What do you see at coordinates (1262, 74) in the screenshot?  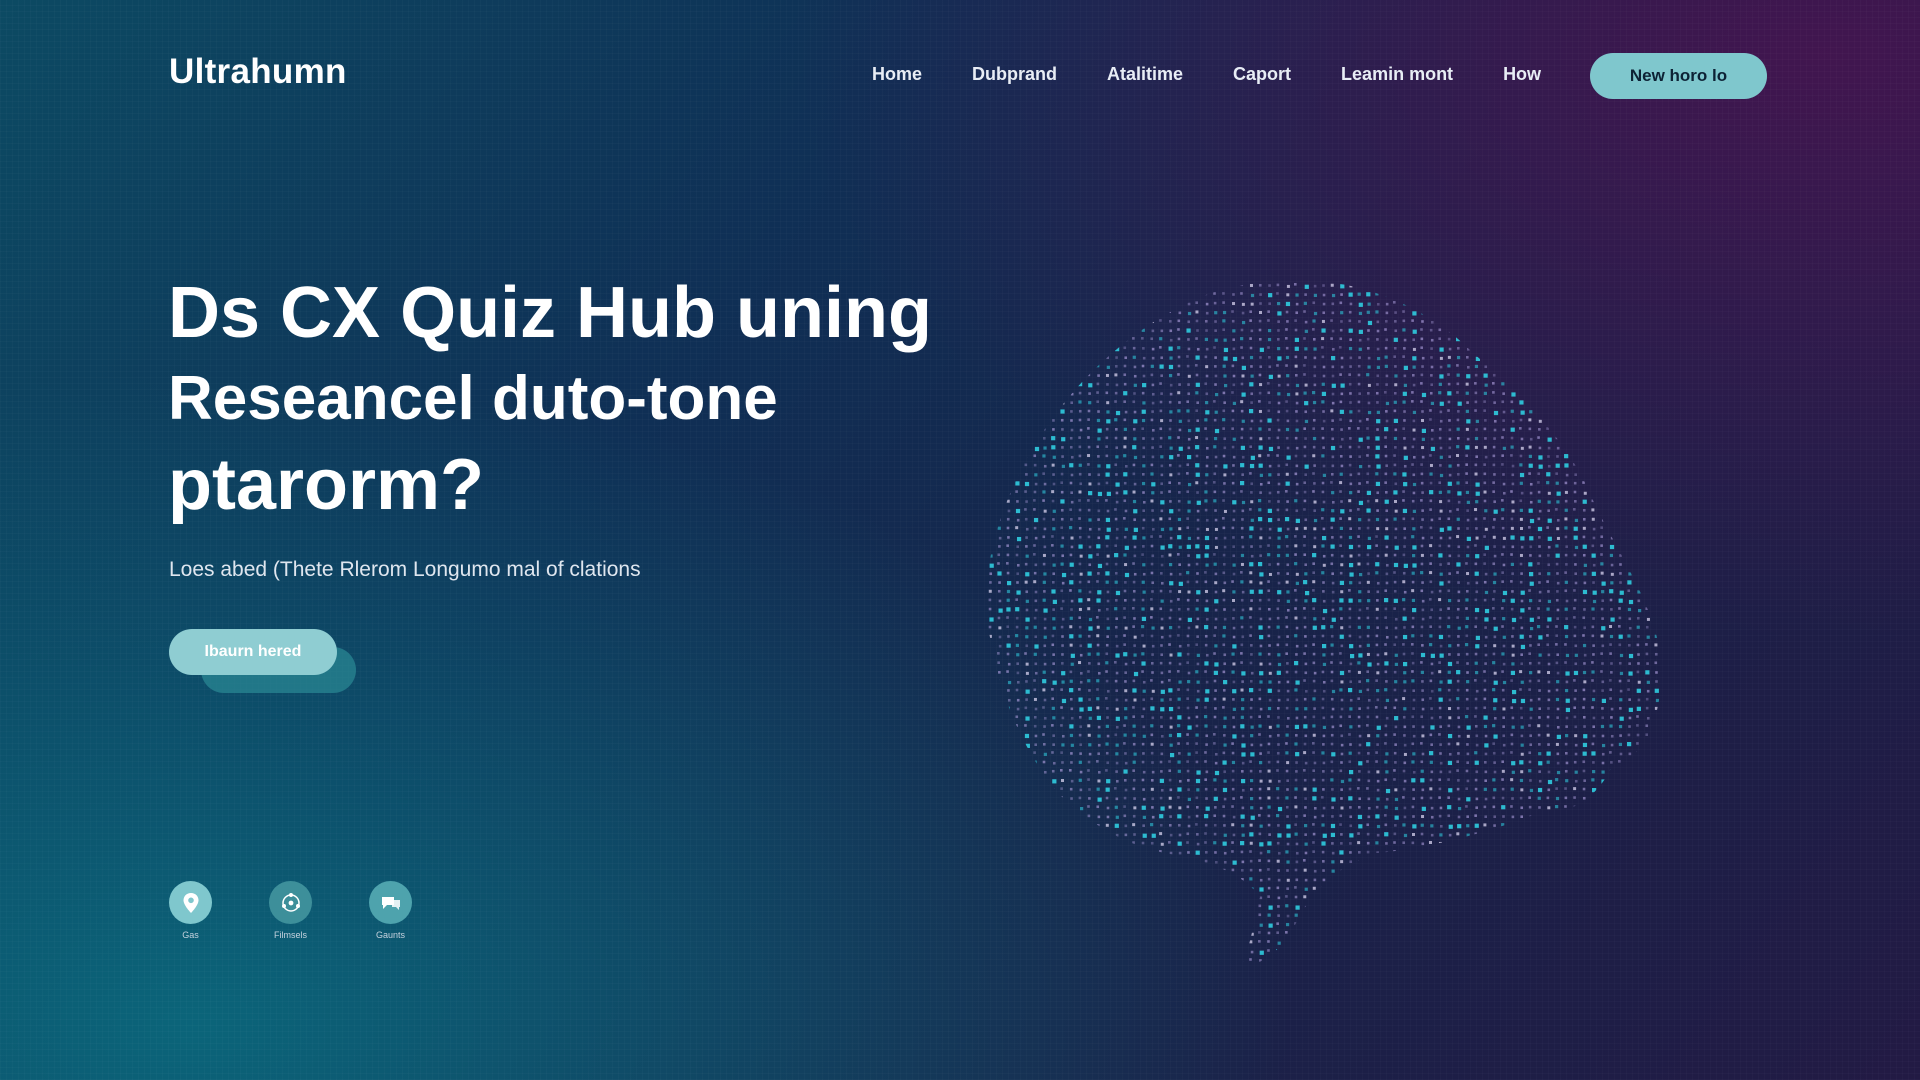 I see `nav-item-caport: Caport` at bounding box center [1262, 74].